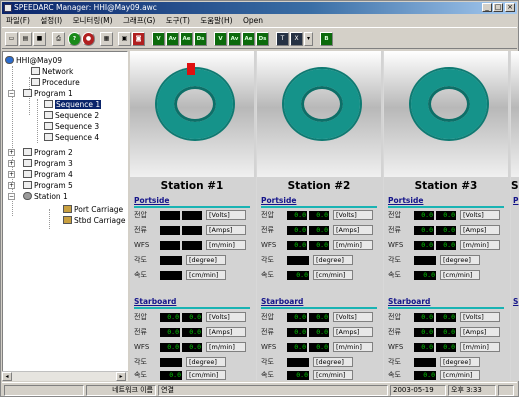 Image resolution: width=519 pixels, height=397 pixels. I want to click on maximize-button: □, so click(498, 7).